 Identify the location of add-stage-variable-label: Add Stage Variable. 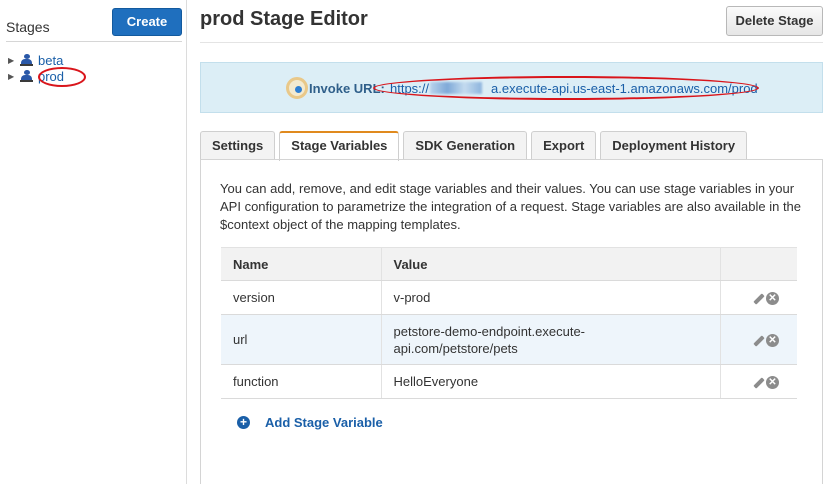
(324, 422).